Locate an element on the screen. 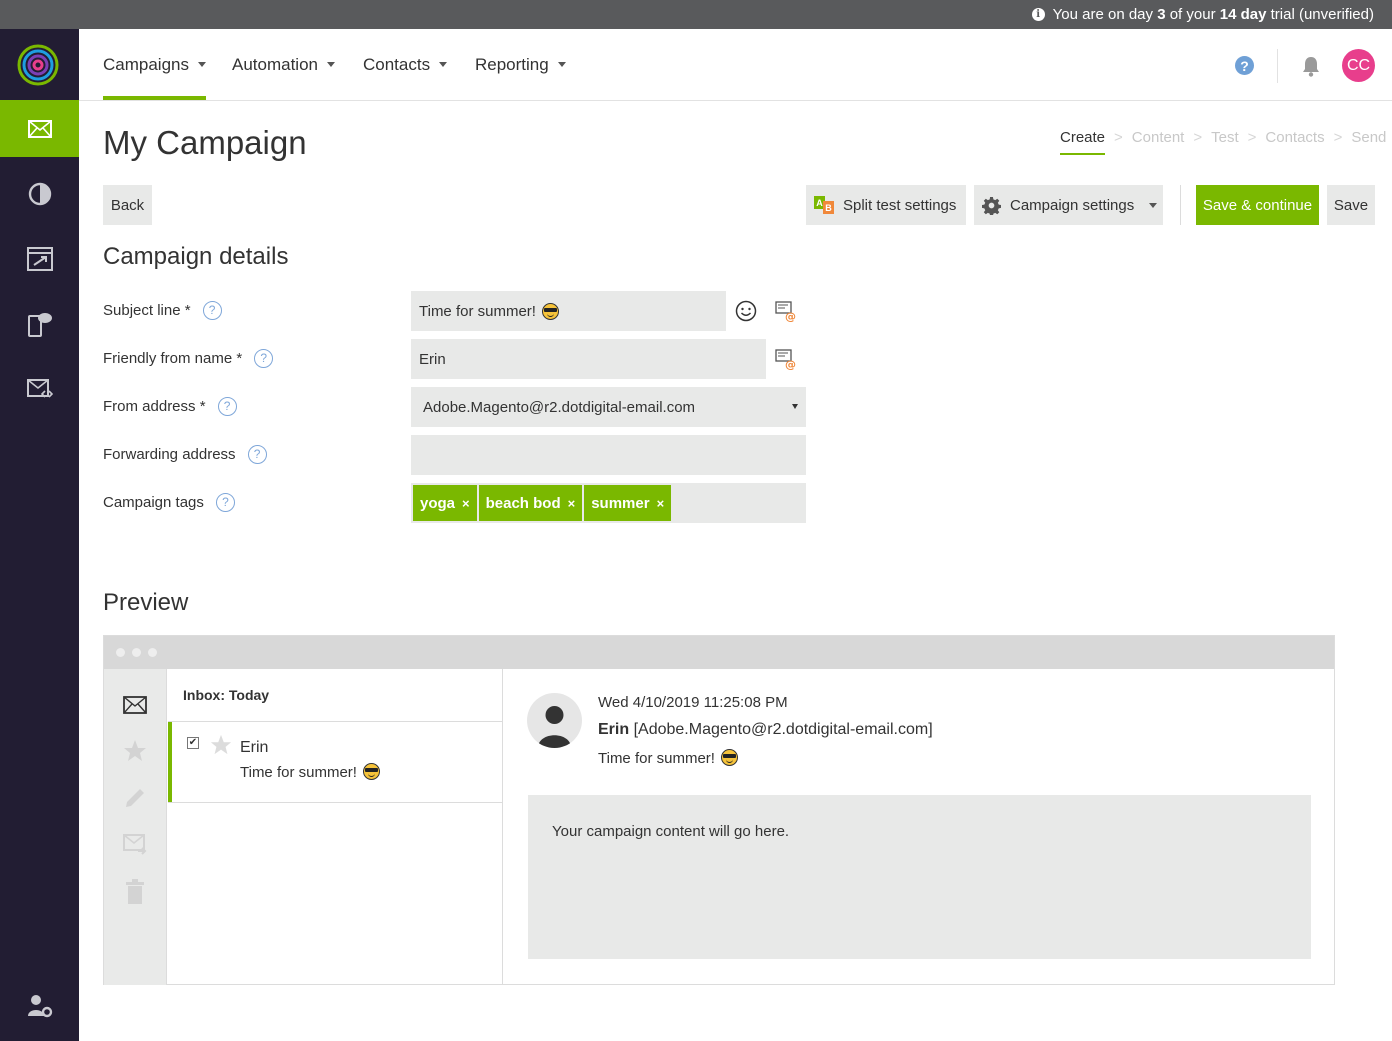  forwarding-address-label: Forwarding address ? is located at coordinates (185, 454).